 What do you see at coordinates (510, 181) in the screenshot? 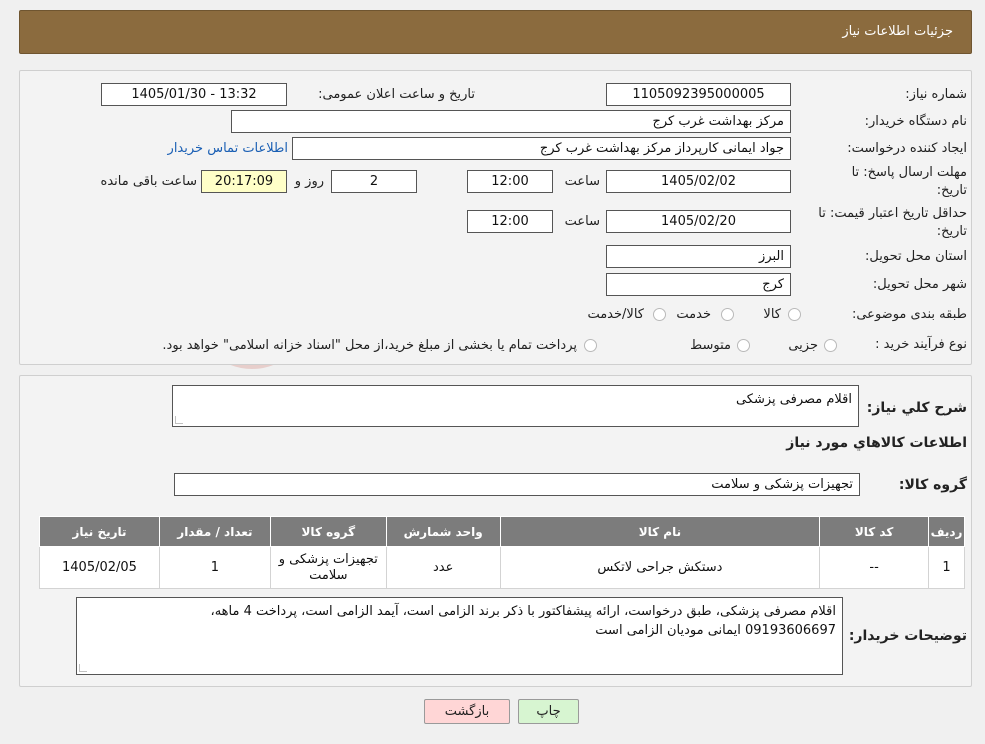
I see `deadline-time-field: 12:00` at bounding box center [510, 181].